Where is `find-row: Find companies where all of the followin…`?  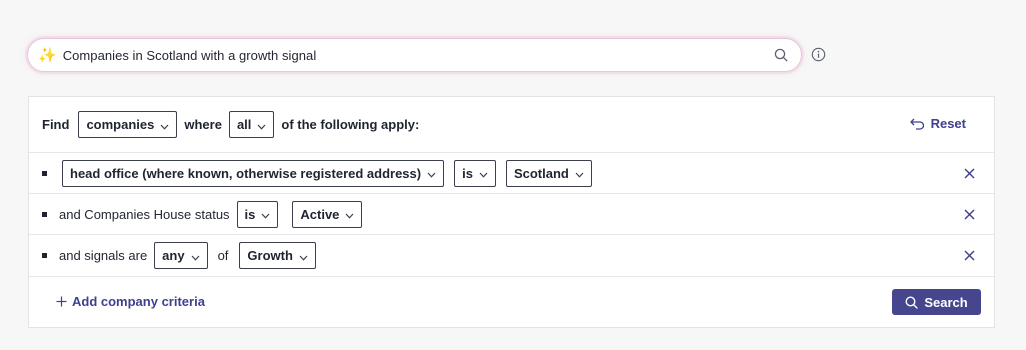 find-row: Find companies where all of the followin… is located at coordinates (511, 124).